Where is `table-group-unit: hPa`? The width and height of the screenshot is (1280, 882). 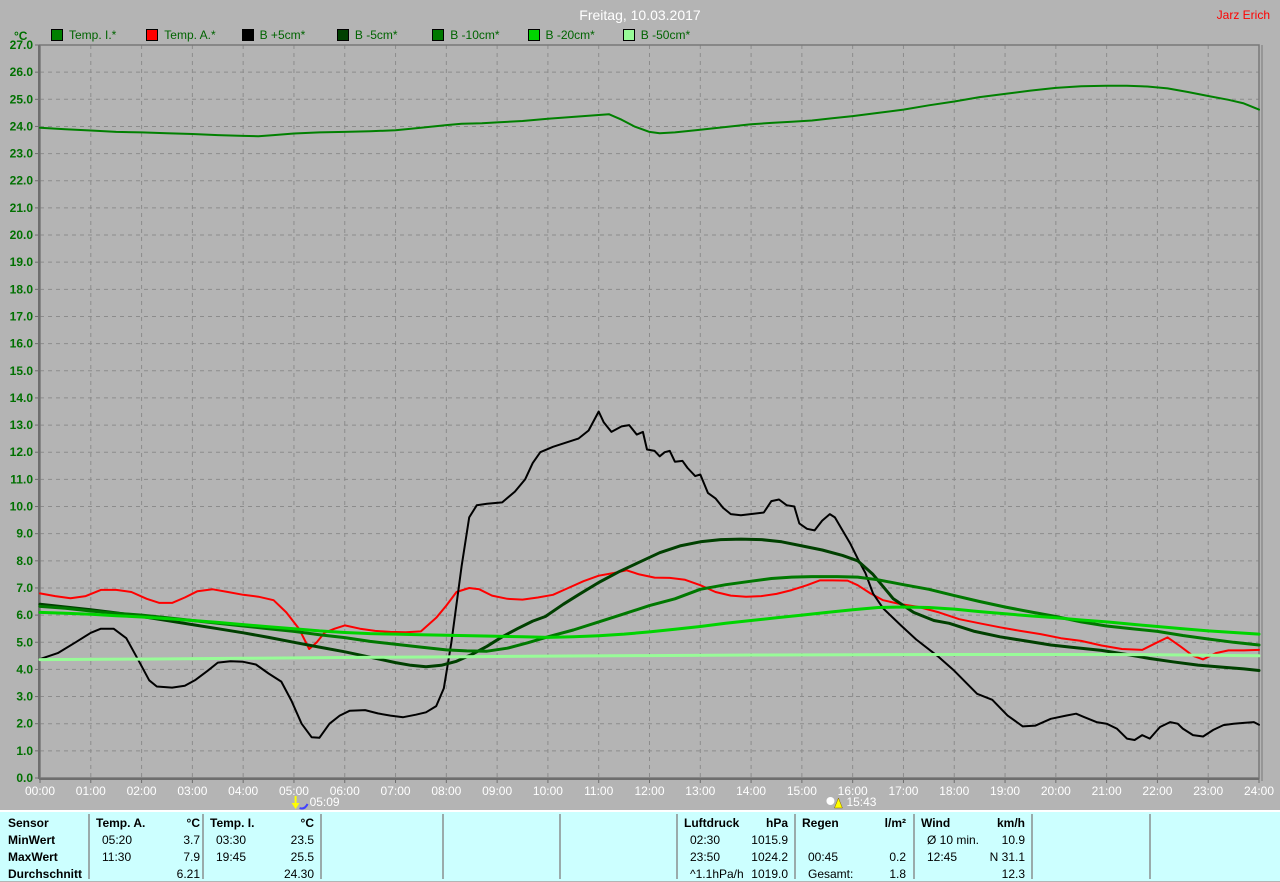
table-group-unit: hPa is located at coordinates (776, 823).